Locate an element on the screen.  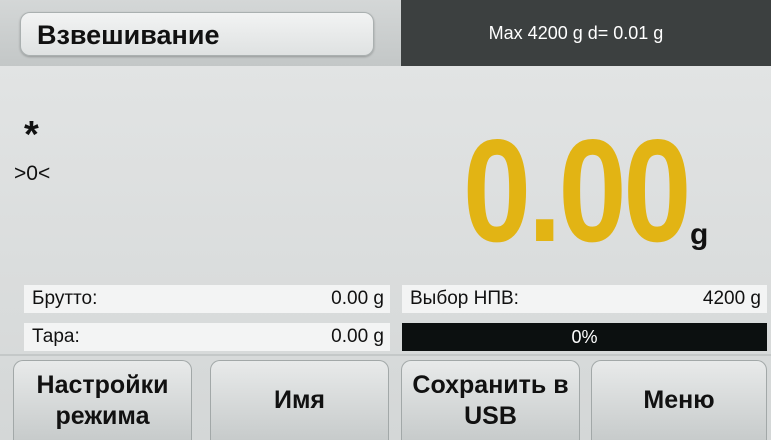
threshold-row: Выбор НПВ: 4200 g is located at coordinates (584, 299).